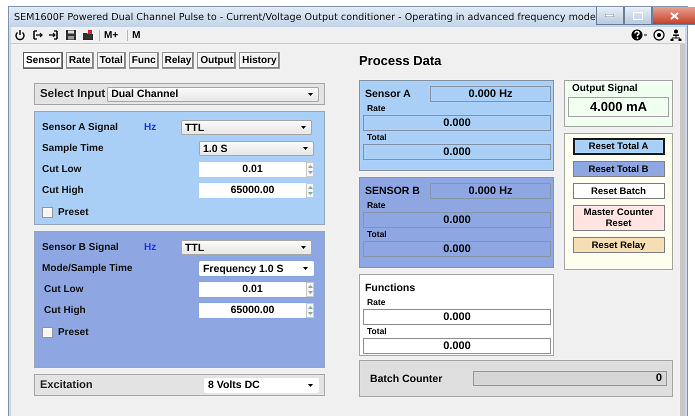 The height and width of the screenshot is (416, 695). What do you see at coordinates (256, 148) in the screenshot?
I see `dropdown: 1.0 S` at bounding box center [256, 148].